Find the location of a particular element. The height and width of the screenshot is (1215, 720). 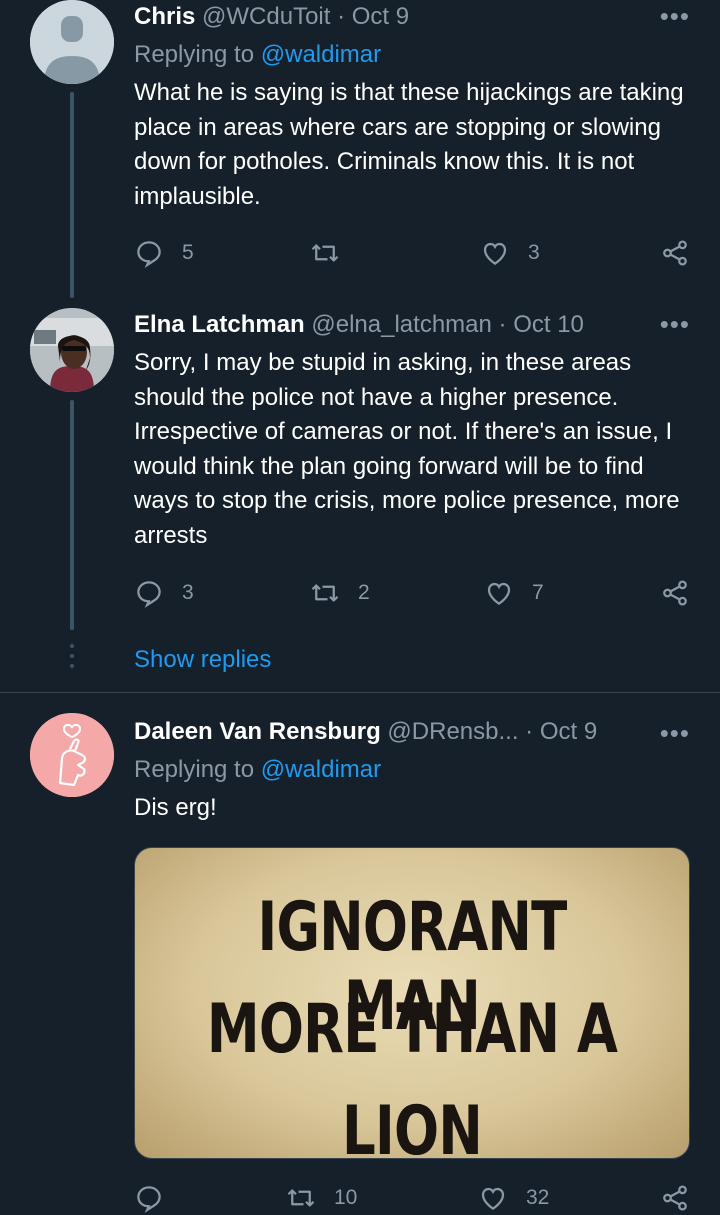

show-replies-link: Show replies is located at coordinates (202, 660).